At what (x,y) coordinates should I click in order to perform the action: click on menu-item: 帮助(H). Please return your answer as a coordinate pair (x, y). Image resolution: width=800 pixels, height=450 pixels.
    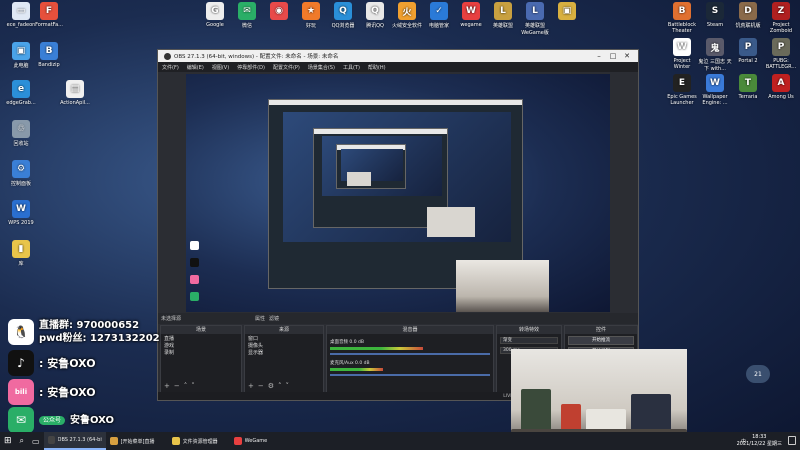
    Looking at the image, I should click on (377, 67).